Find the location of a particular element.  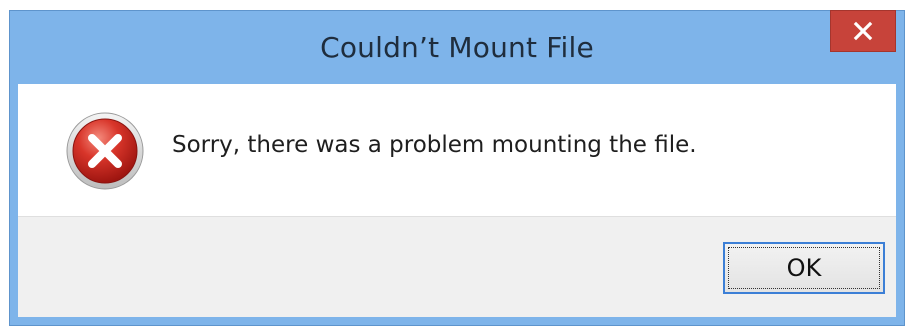

ok-button: OK is located at coordinates (804, 268).